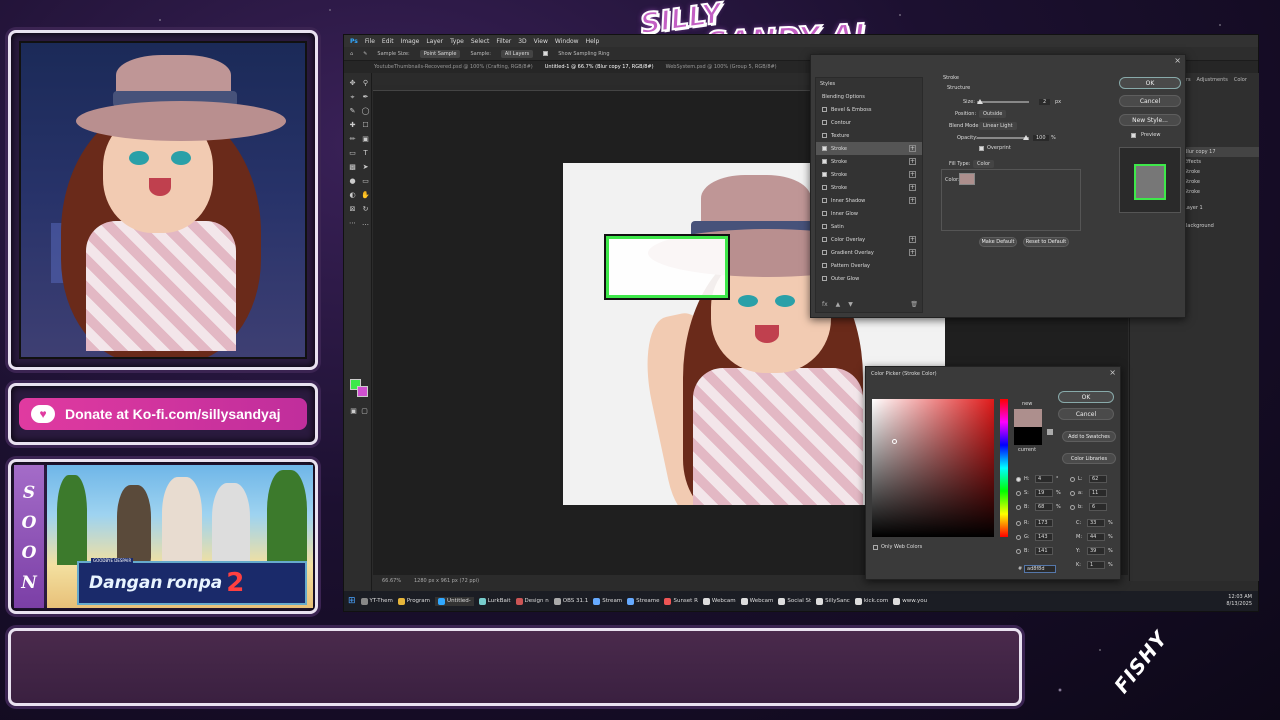  What do you see at coordinates (365, 153) in the screenshot?
I see `type-tool-icon: T` at bounding box center [365, 153].